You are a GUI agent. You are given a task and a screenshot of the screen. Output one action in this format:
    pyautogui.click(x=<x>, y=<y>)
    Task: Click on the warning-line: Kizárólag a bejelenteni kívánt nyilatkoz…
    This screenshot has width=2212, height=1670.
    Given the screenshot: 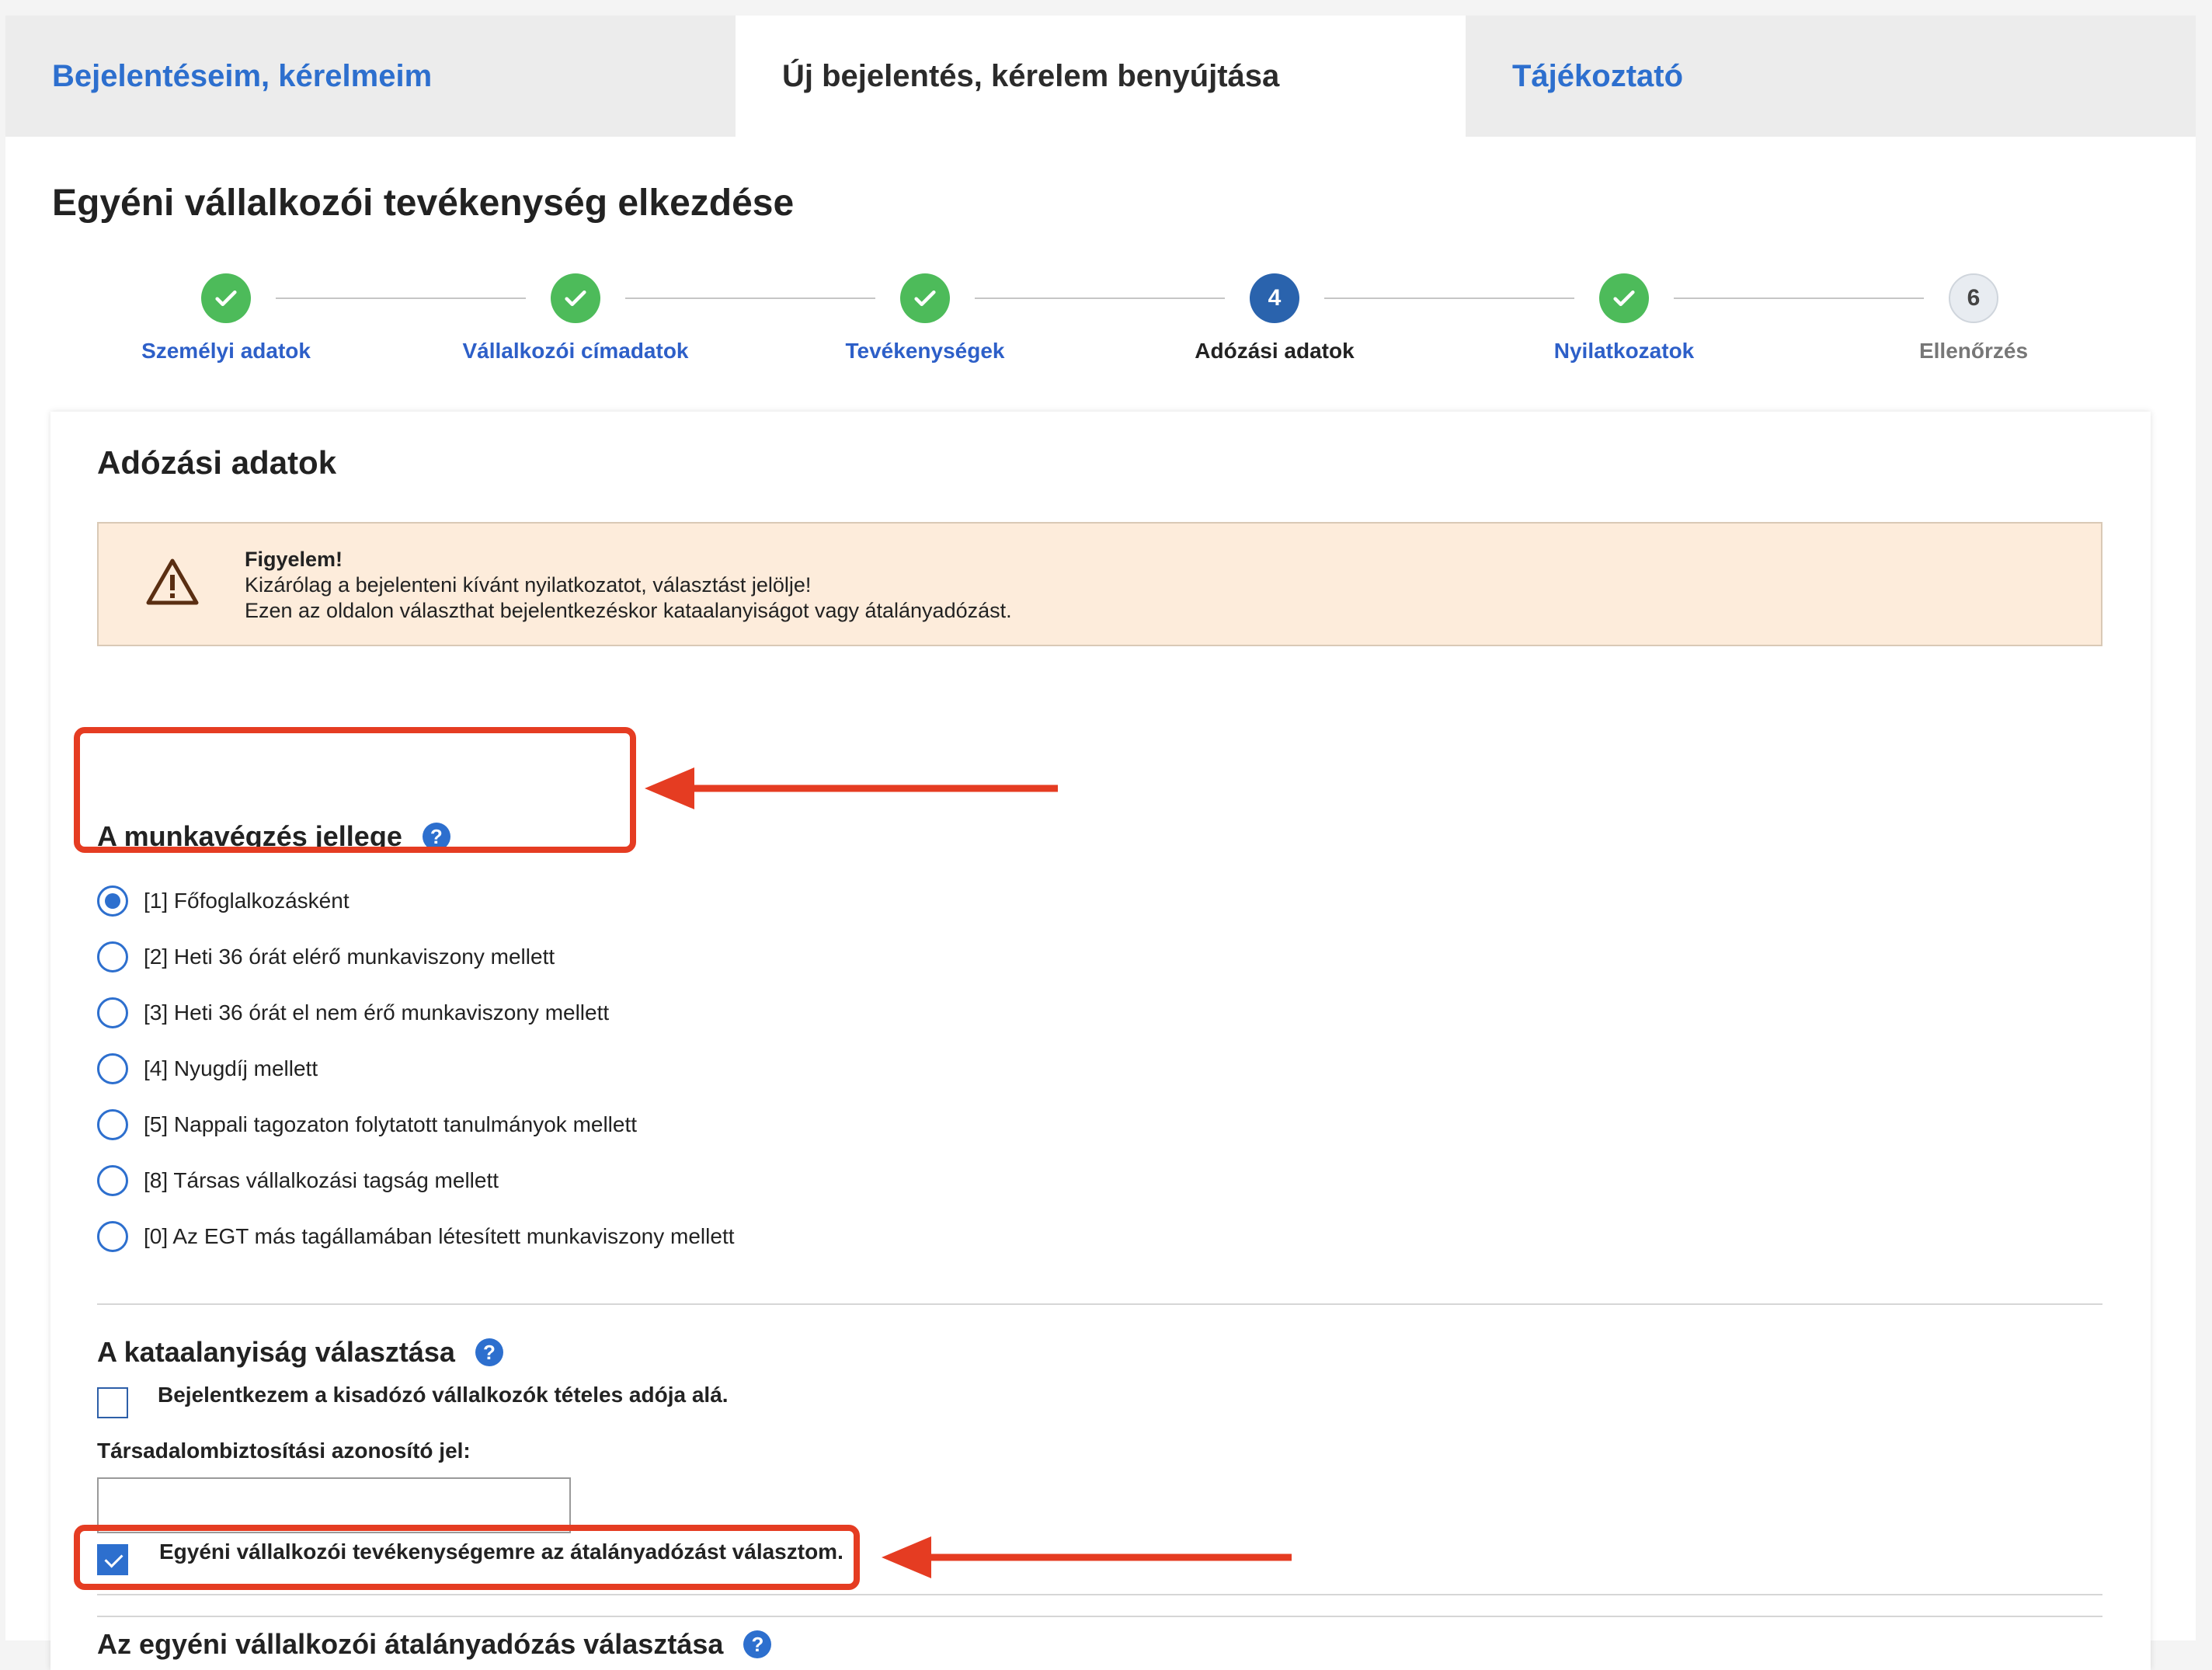 What is the action you would take?
    pyautogui.click(x=528, y=585)
    